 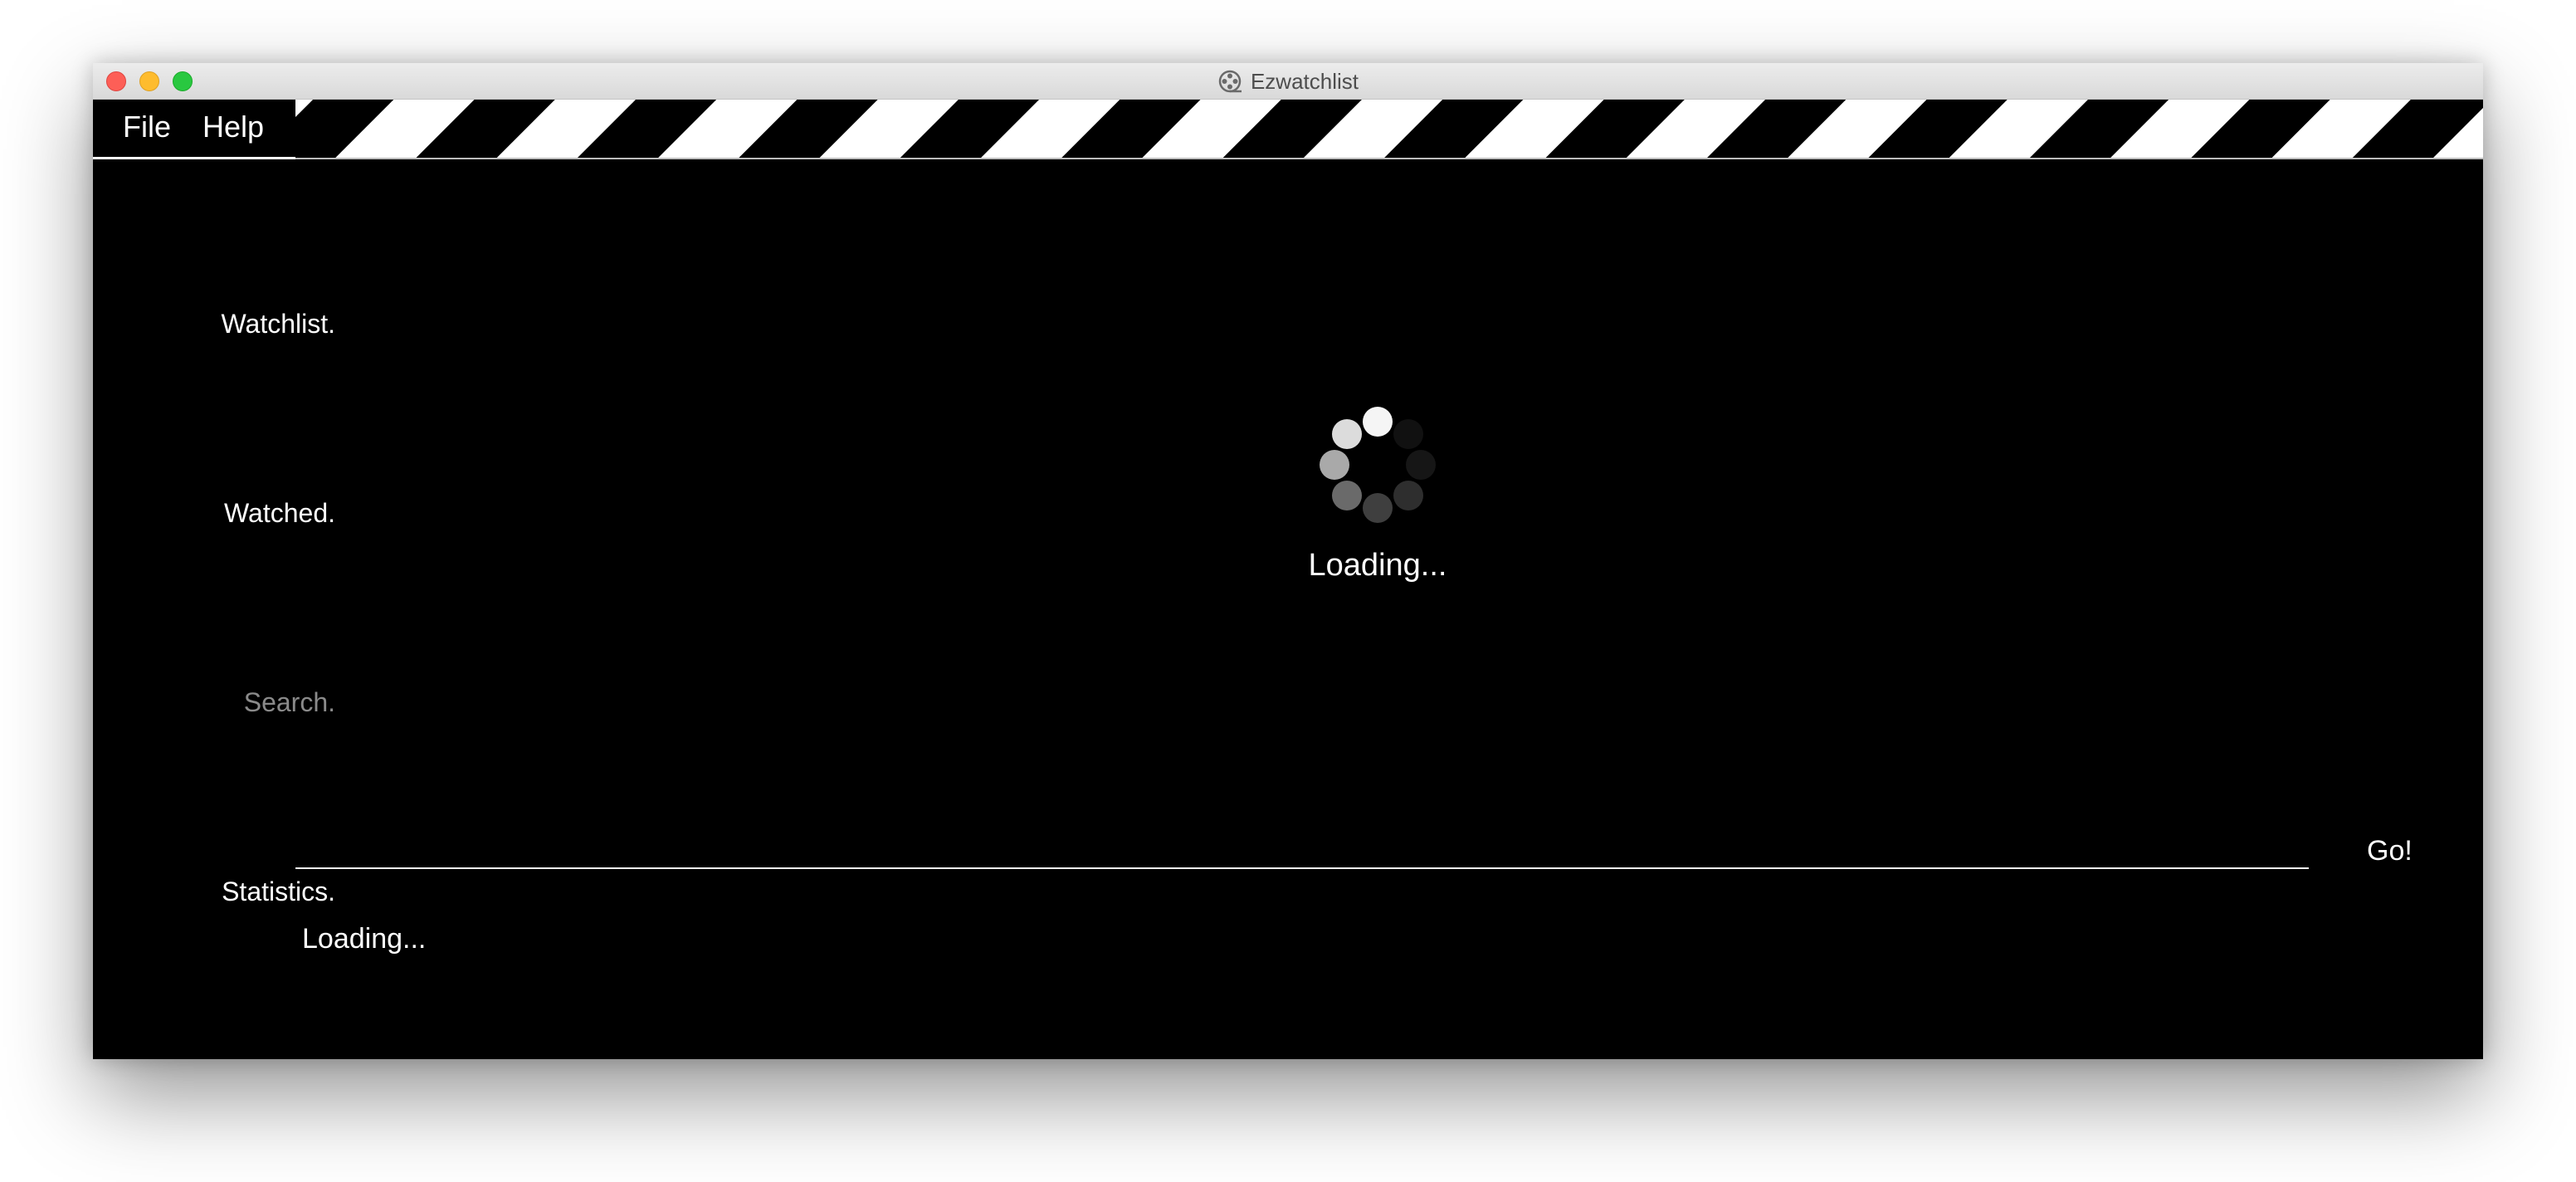 I want to click on menu-file: File, so click(x=147, y=127).